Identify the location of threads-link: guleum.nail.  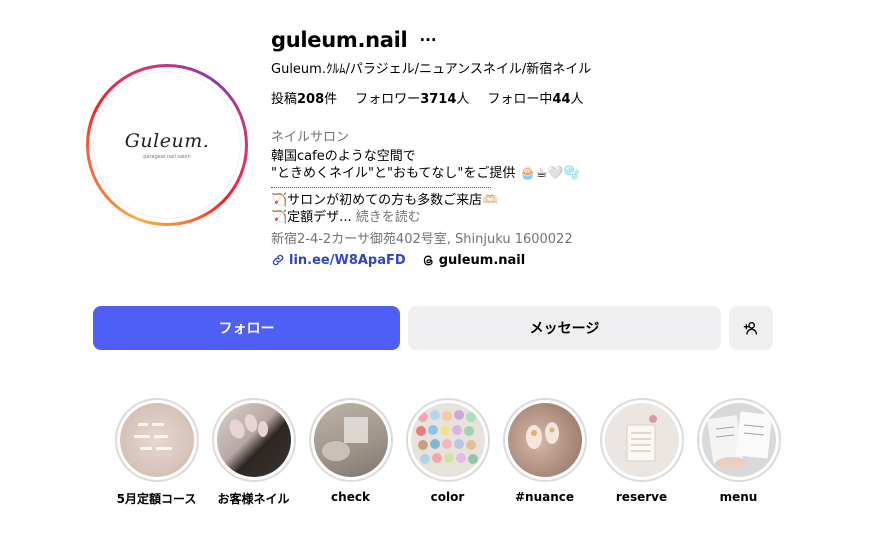
(473, 260).